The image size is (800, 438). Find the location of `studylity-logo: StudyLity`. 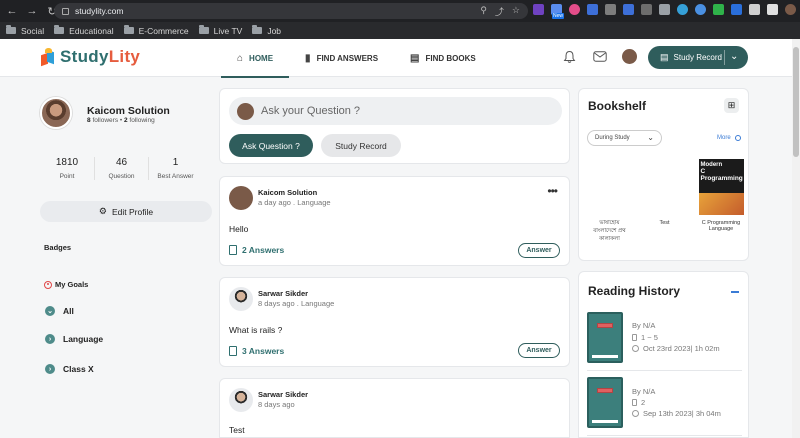

studylity-logo: StudyLity is located at coordinates (90, 57).